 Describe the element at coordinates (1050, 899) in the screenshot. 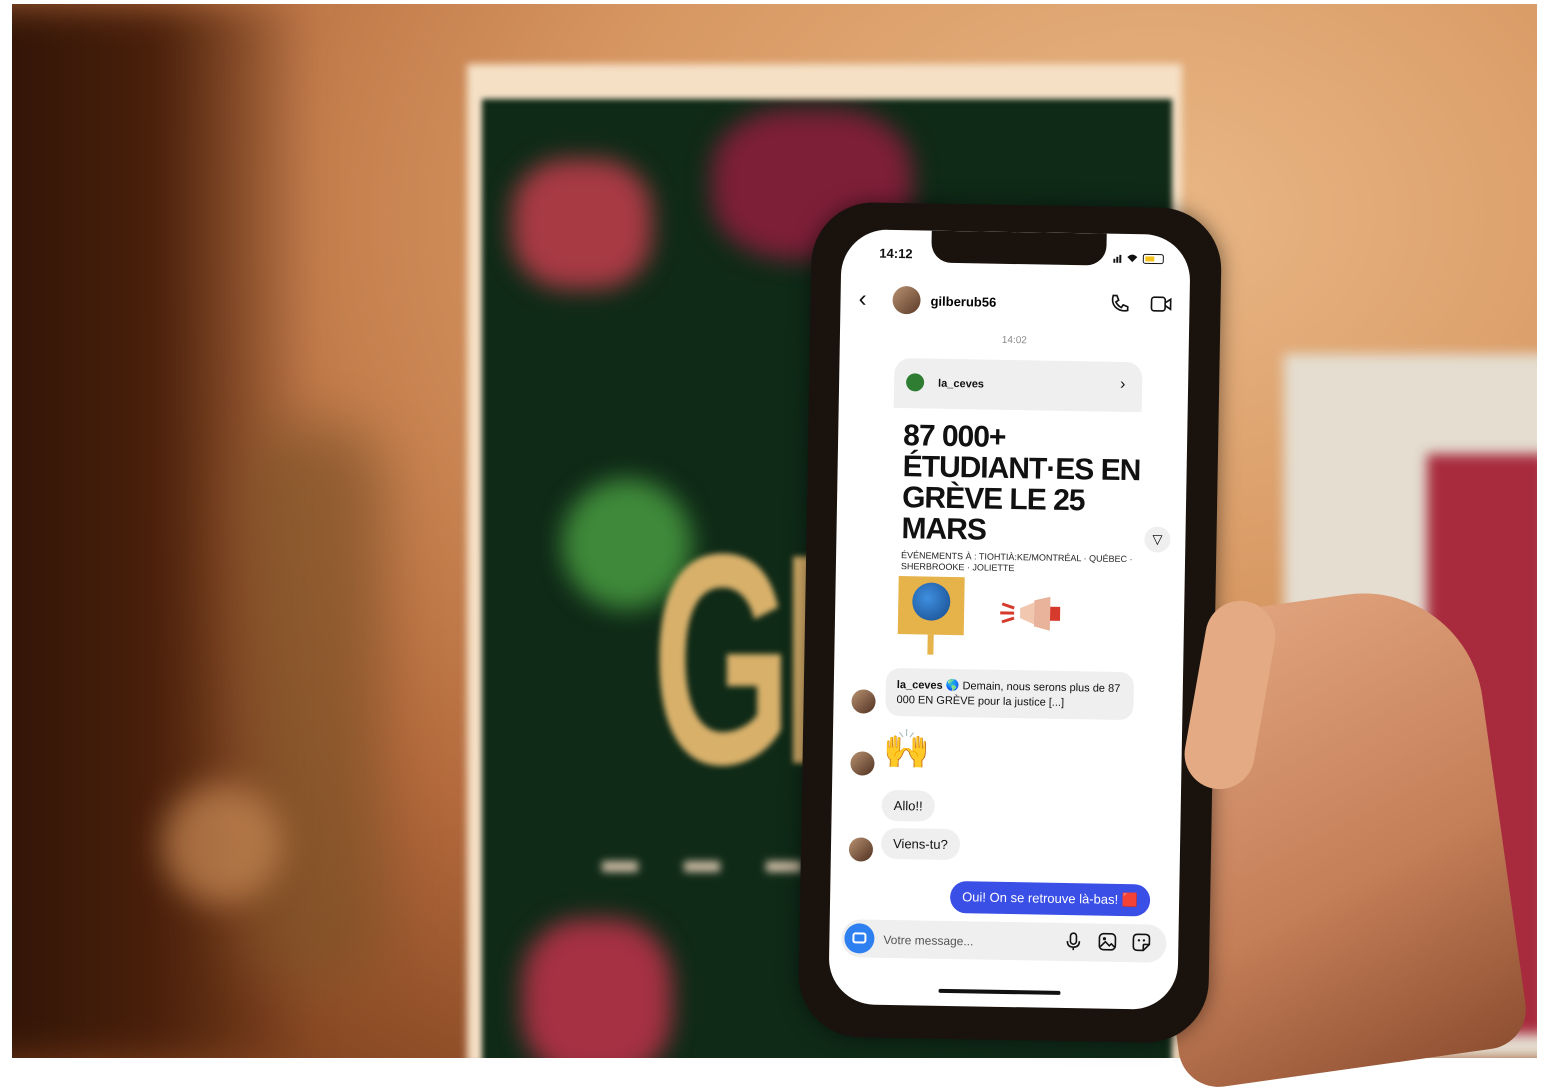

I see `sent-message: Oui! On se retrouve là-bas! 🟥` at that location.